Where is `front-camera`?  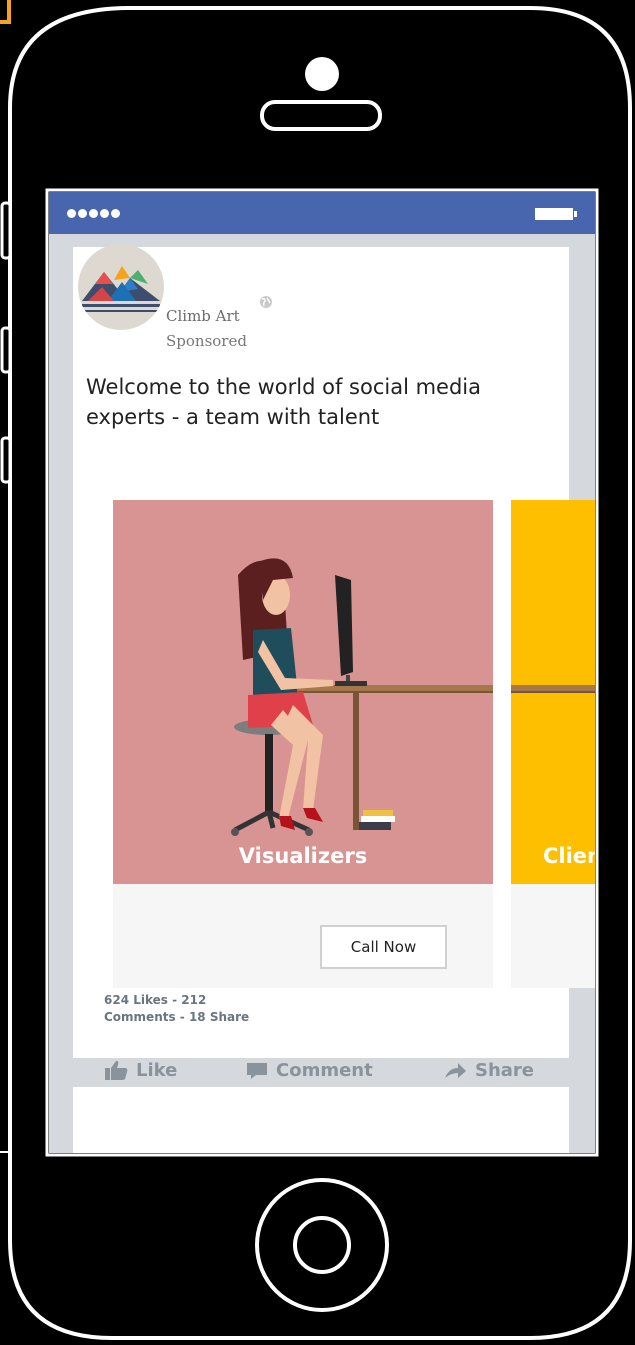 front-camera is located at coordinates (322, 74).